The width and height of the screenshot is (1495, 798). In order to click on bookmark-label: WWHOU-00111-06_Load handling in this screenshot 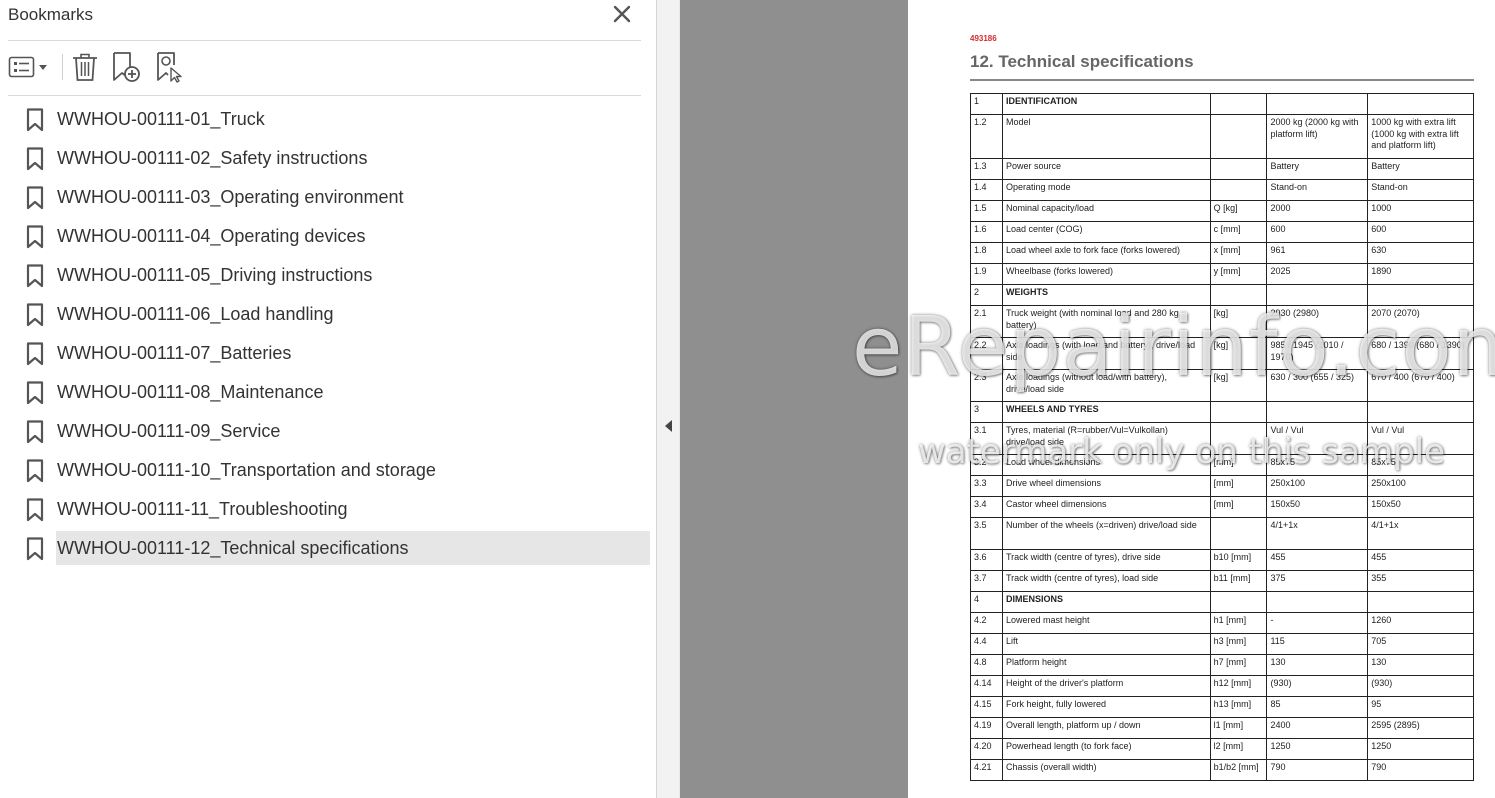, I will do `click(195, 314)`.